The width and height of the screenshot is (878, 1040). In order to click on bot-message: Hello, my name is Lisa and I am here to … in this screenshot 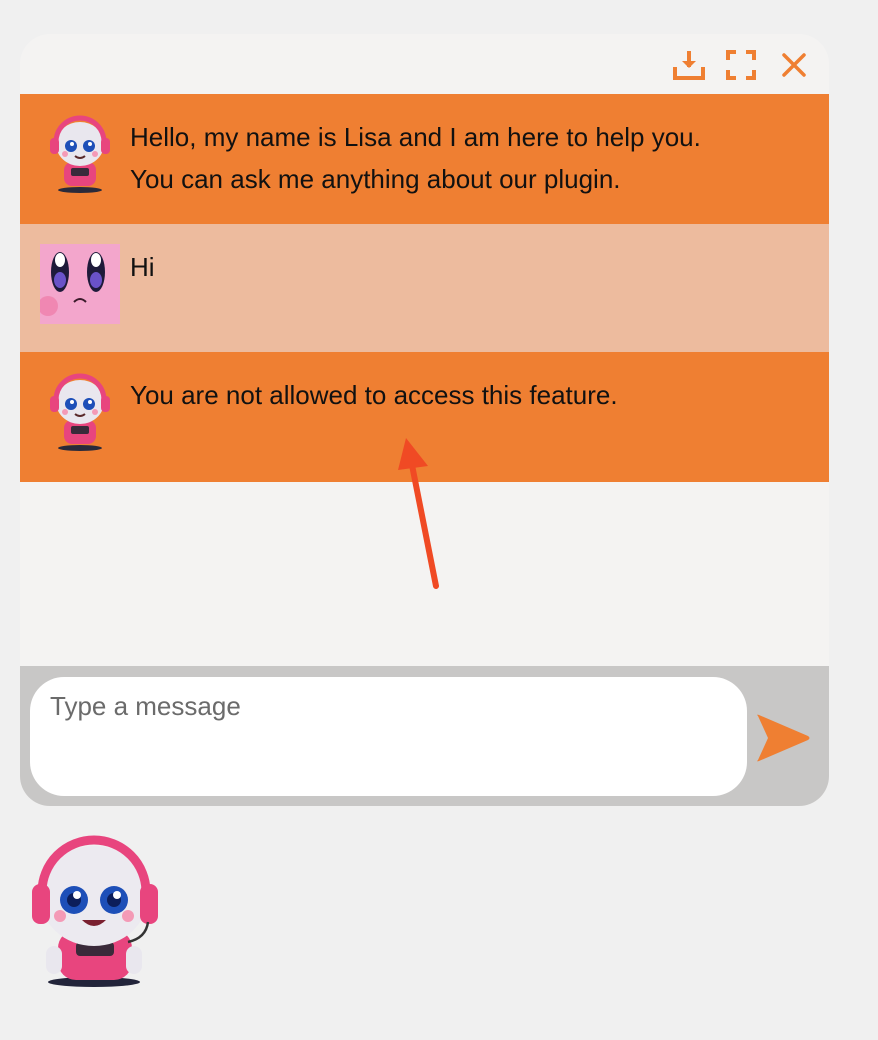, I will do `click(424, 159)`.